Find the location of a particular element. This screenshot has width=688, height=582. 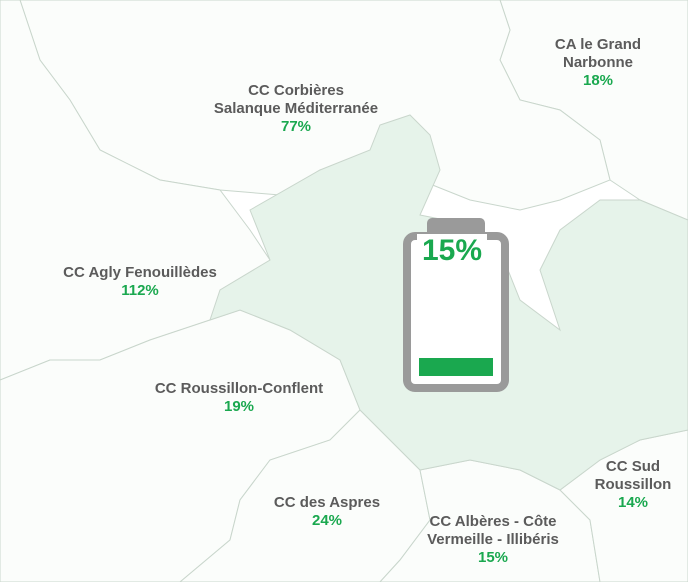

region-name: CC Corbières is located at coordinates (296, 90).